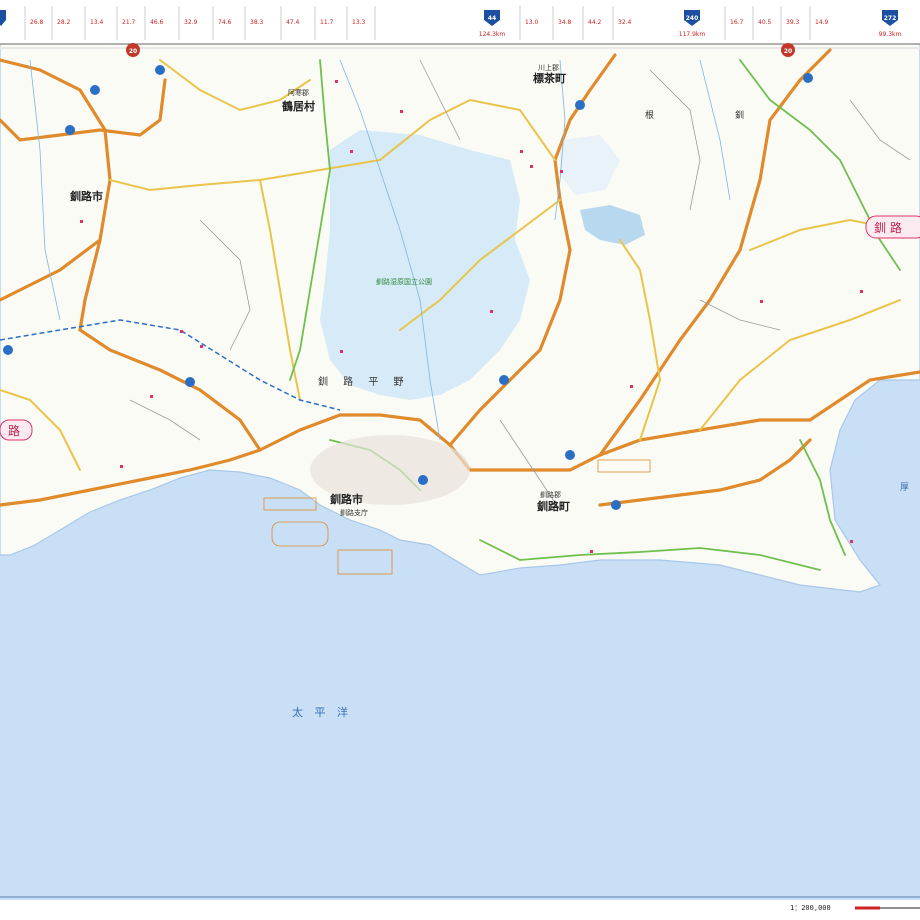 This screenshot has width=920, height=920. What do you see at coordinates (890, 18) in the screenshot?
I see `svg-text: 272` at bounding box center [890, 18].